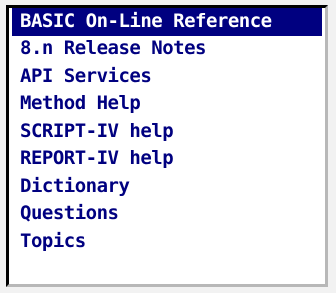 The image size is (336, 293). Describe the element at coordinates (167, 22) in the screenshot. I see `menu-item-basic-online-reference: BASIC On-Line Reference` at that location.